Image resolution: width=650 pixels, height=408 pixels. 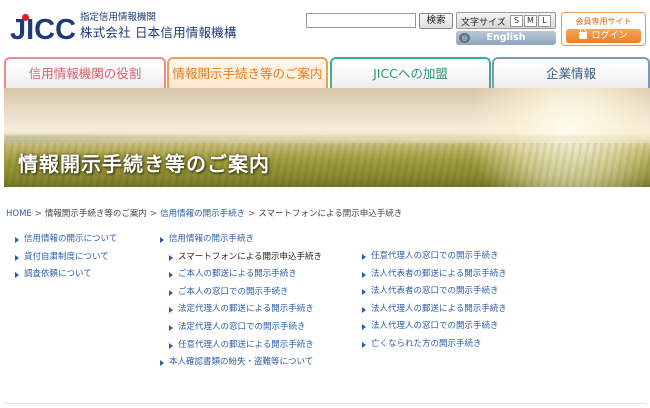 I want to click on logo-company-name: 株式会社 日本信用情報機構, so click(x=158, y=32).